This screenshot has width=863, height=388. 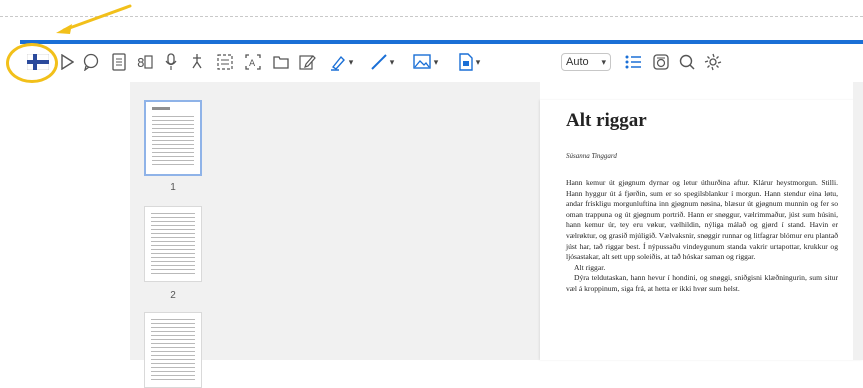 What do you see at coordinates (713, 62) in the screenshot?
I see `settings-icon` at bounding box center [713, 62].